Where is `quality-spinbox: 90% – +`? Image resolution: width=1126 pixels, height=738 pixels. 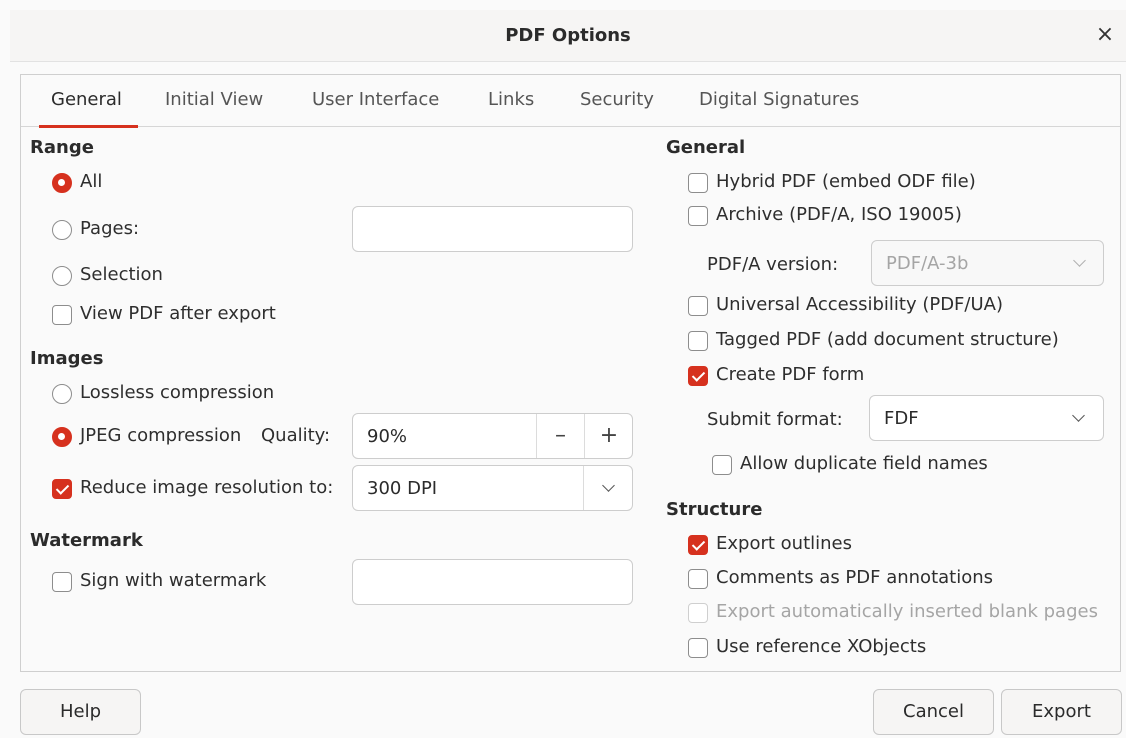 quality-spinbox: 90% – + is located at coordinates (492, 436).